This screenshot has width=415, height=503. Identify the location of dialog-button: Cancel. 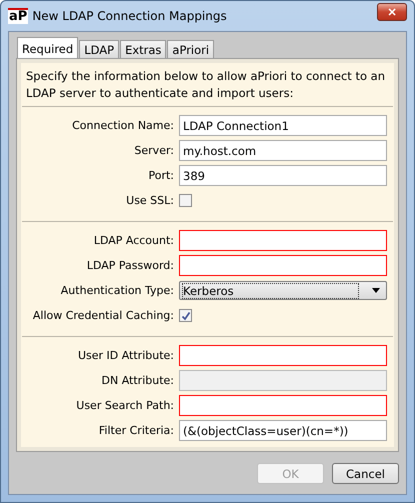
(365, 473).